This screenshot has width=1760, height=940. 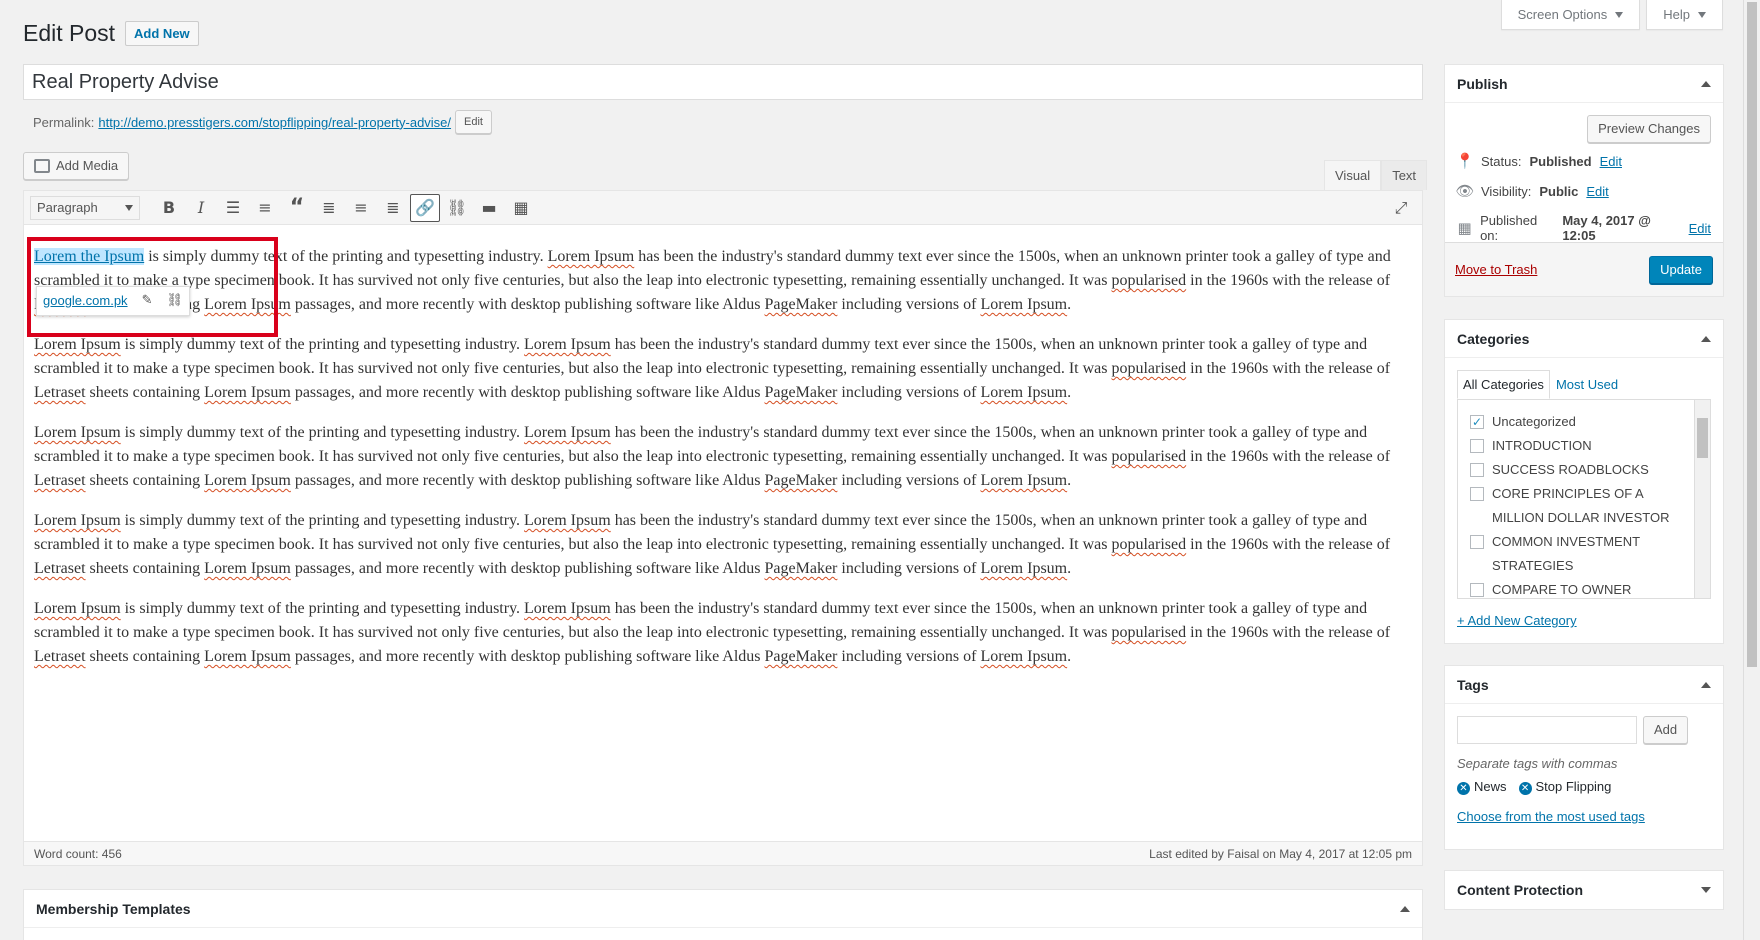 What do you see at coordinates (1681, 269) in the screenshot?
I see `update-button: Update` at bounding box center [1681, 269].